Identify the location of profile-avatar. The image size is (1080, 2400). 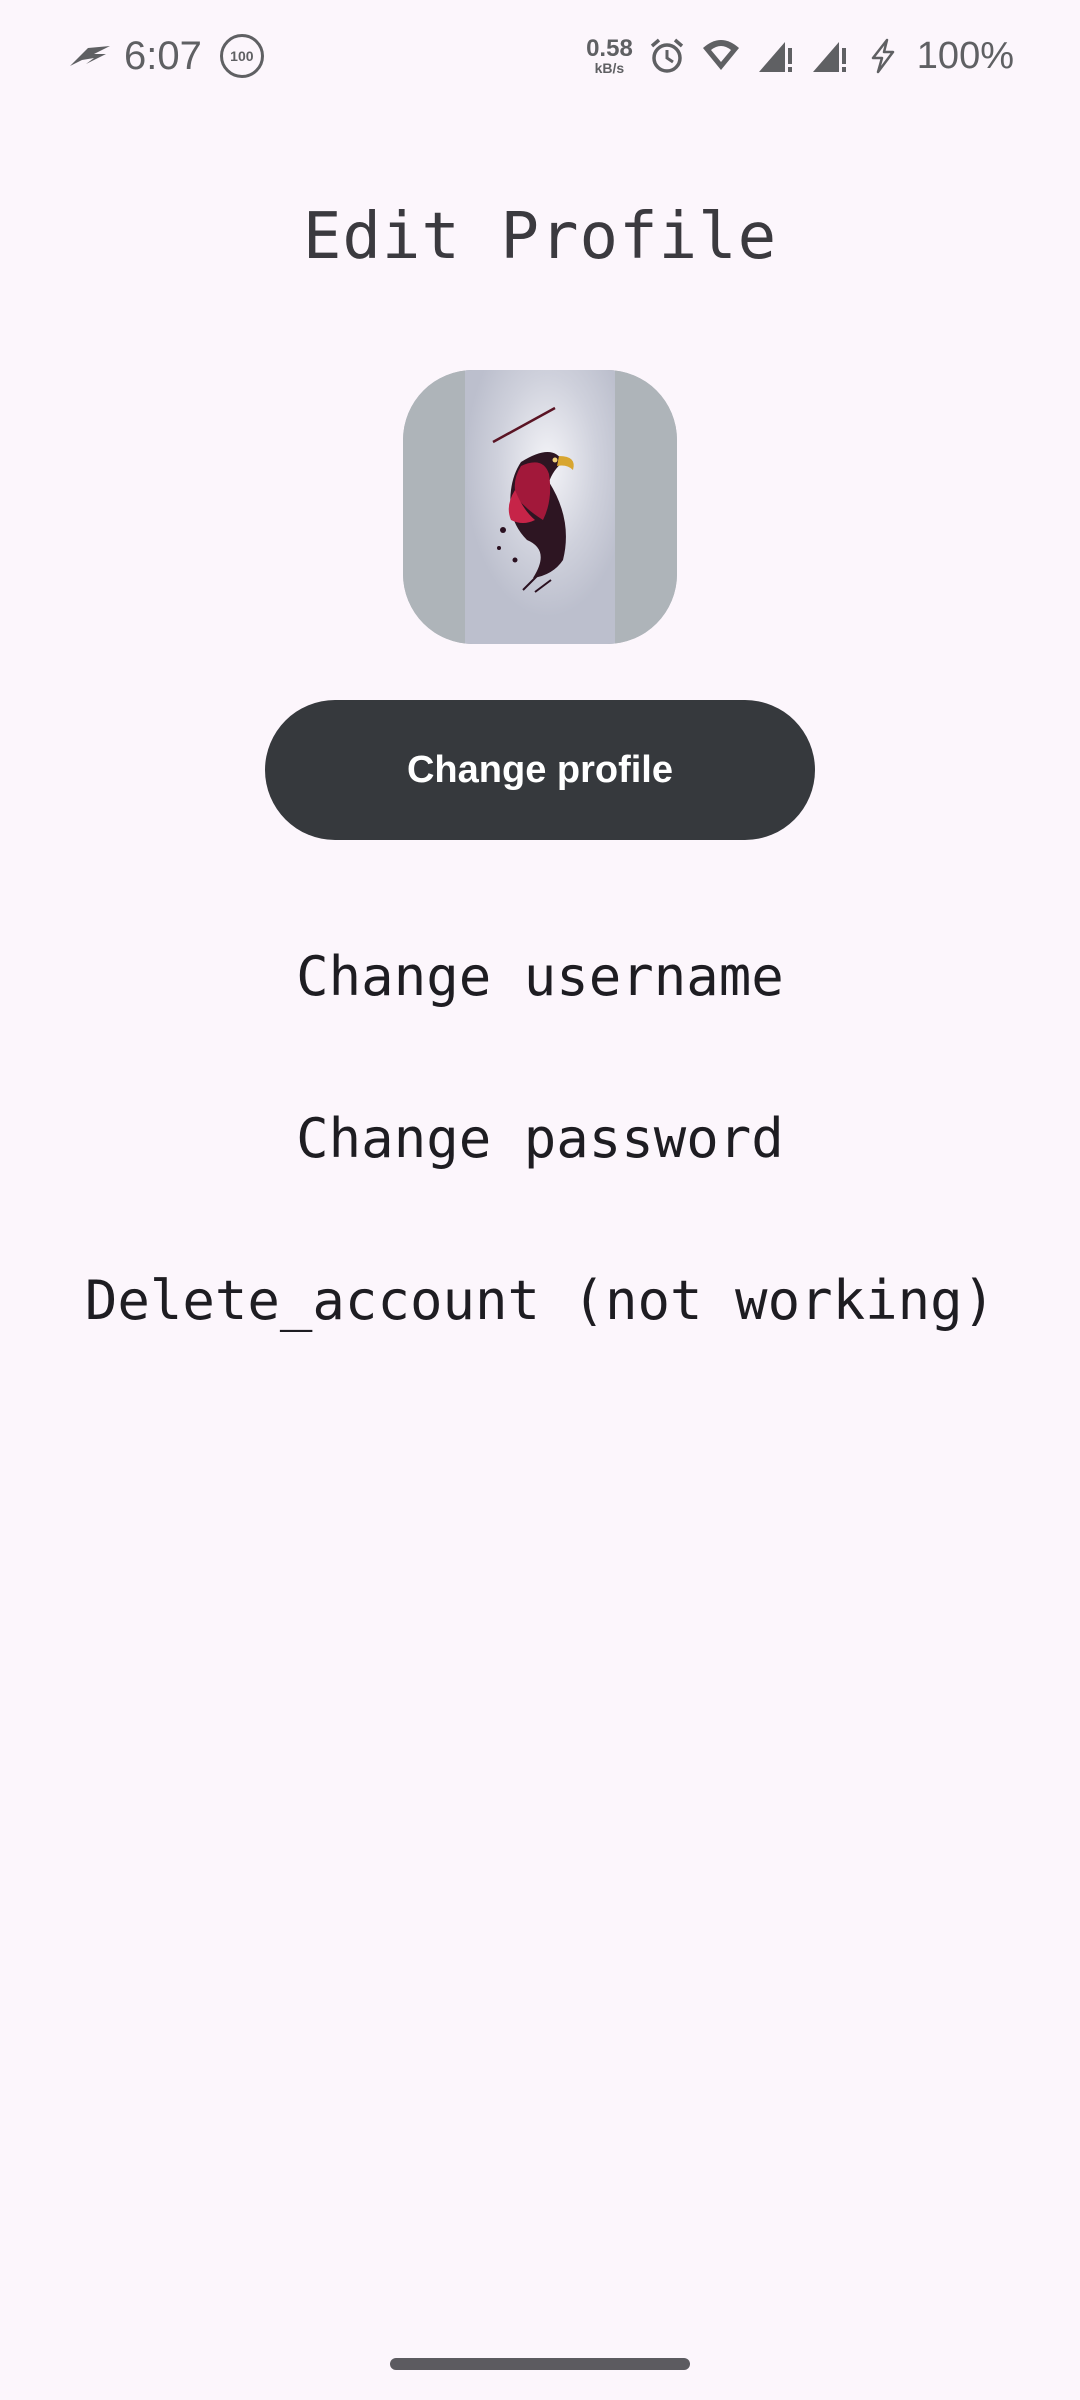
(540, 507).